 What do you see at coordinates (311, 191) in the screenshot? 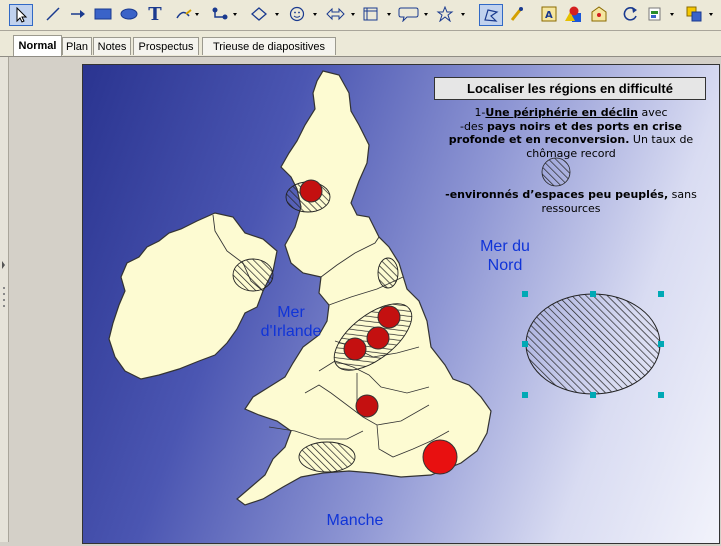
I see `red-circle-glasgow` at bounding box center [311, 191].